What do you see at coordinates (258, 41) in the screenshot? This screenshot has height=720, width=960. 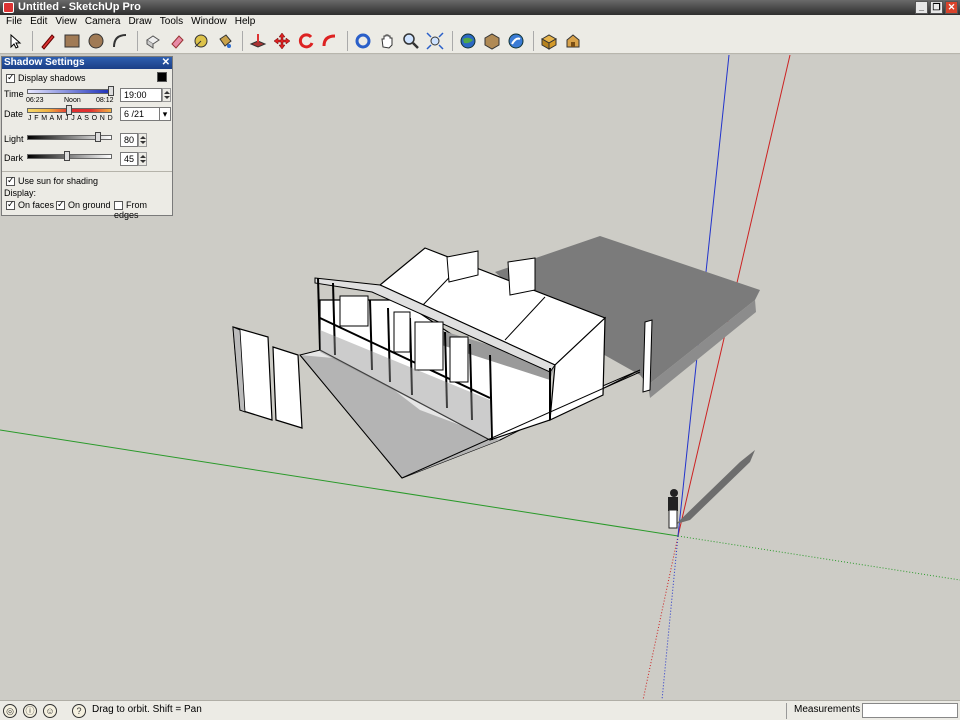 I see `push-pull-button` at bounding box center [258, 41].